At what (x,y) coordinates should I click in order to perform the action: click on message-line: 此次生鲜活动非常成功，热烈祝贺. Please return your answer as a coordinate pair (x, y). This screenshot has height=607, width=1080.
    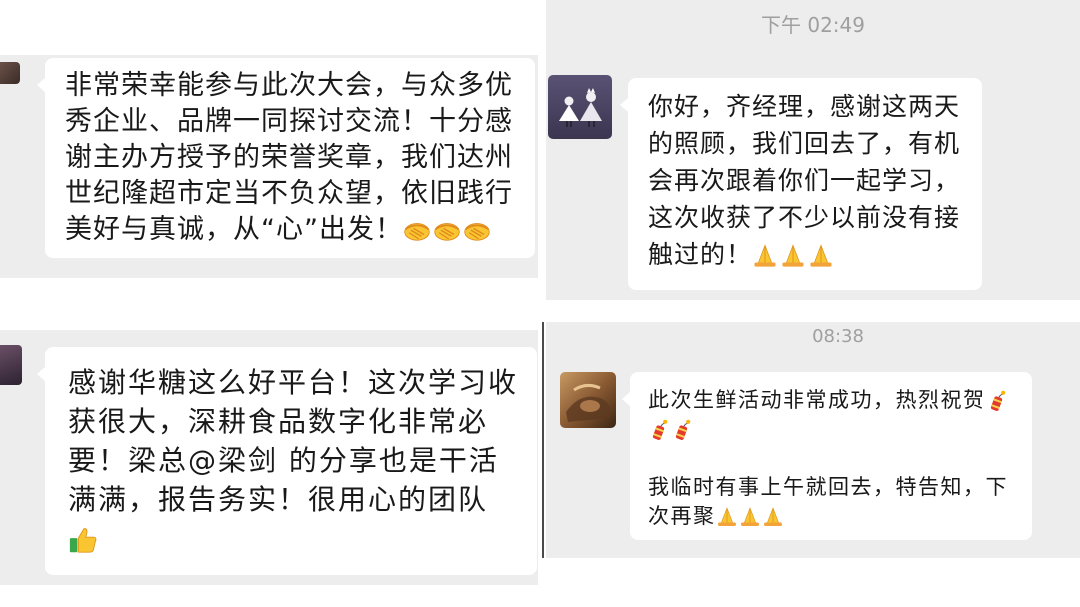
    Looking at the image, I should click on (840, 400).